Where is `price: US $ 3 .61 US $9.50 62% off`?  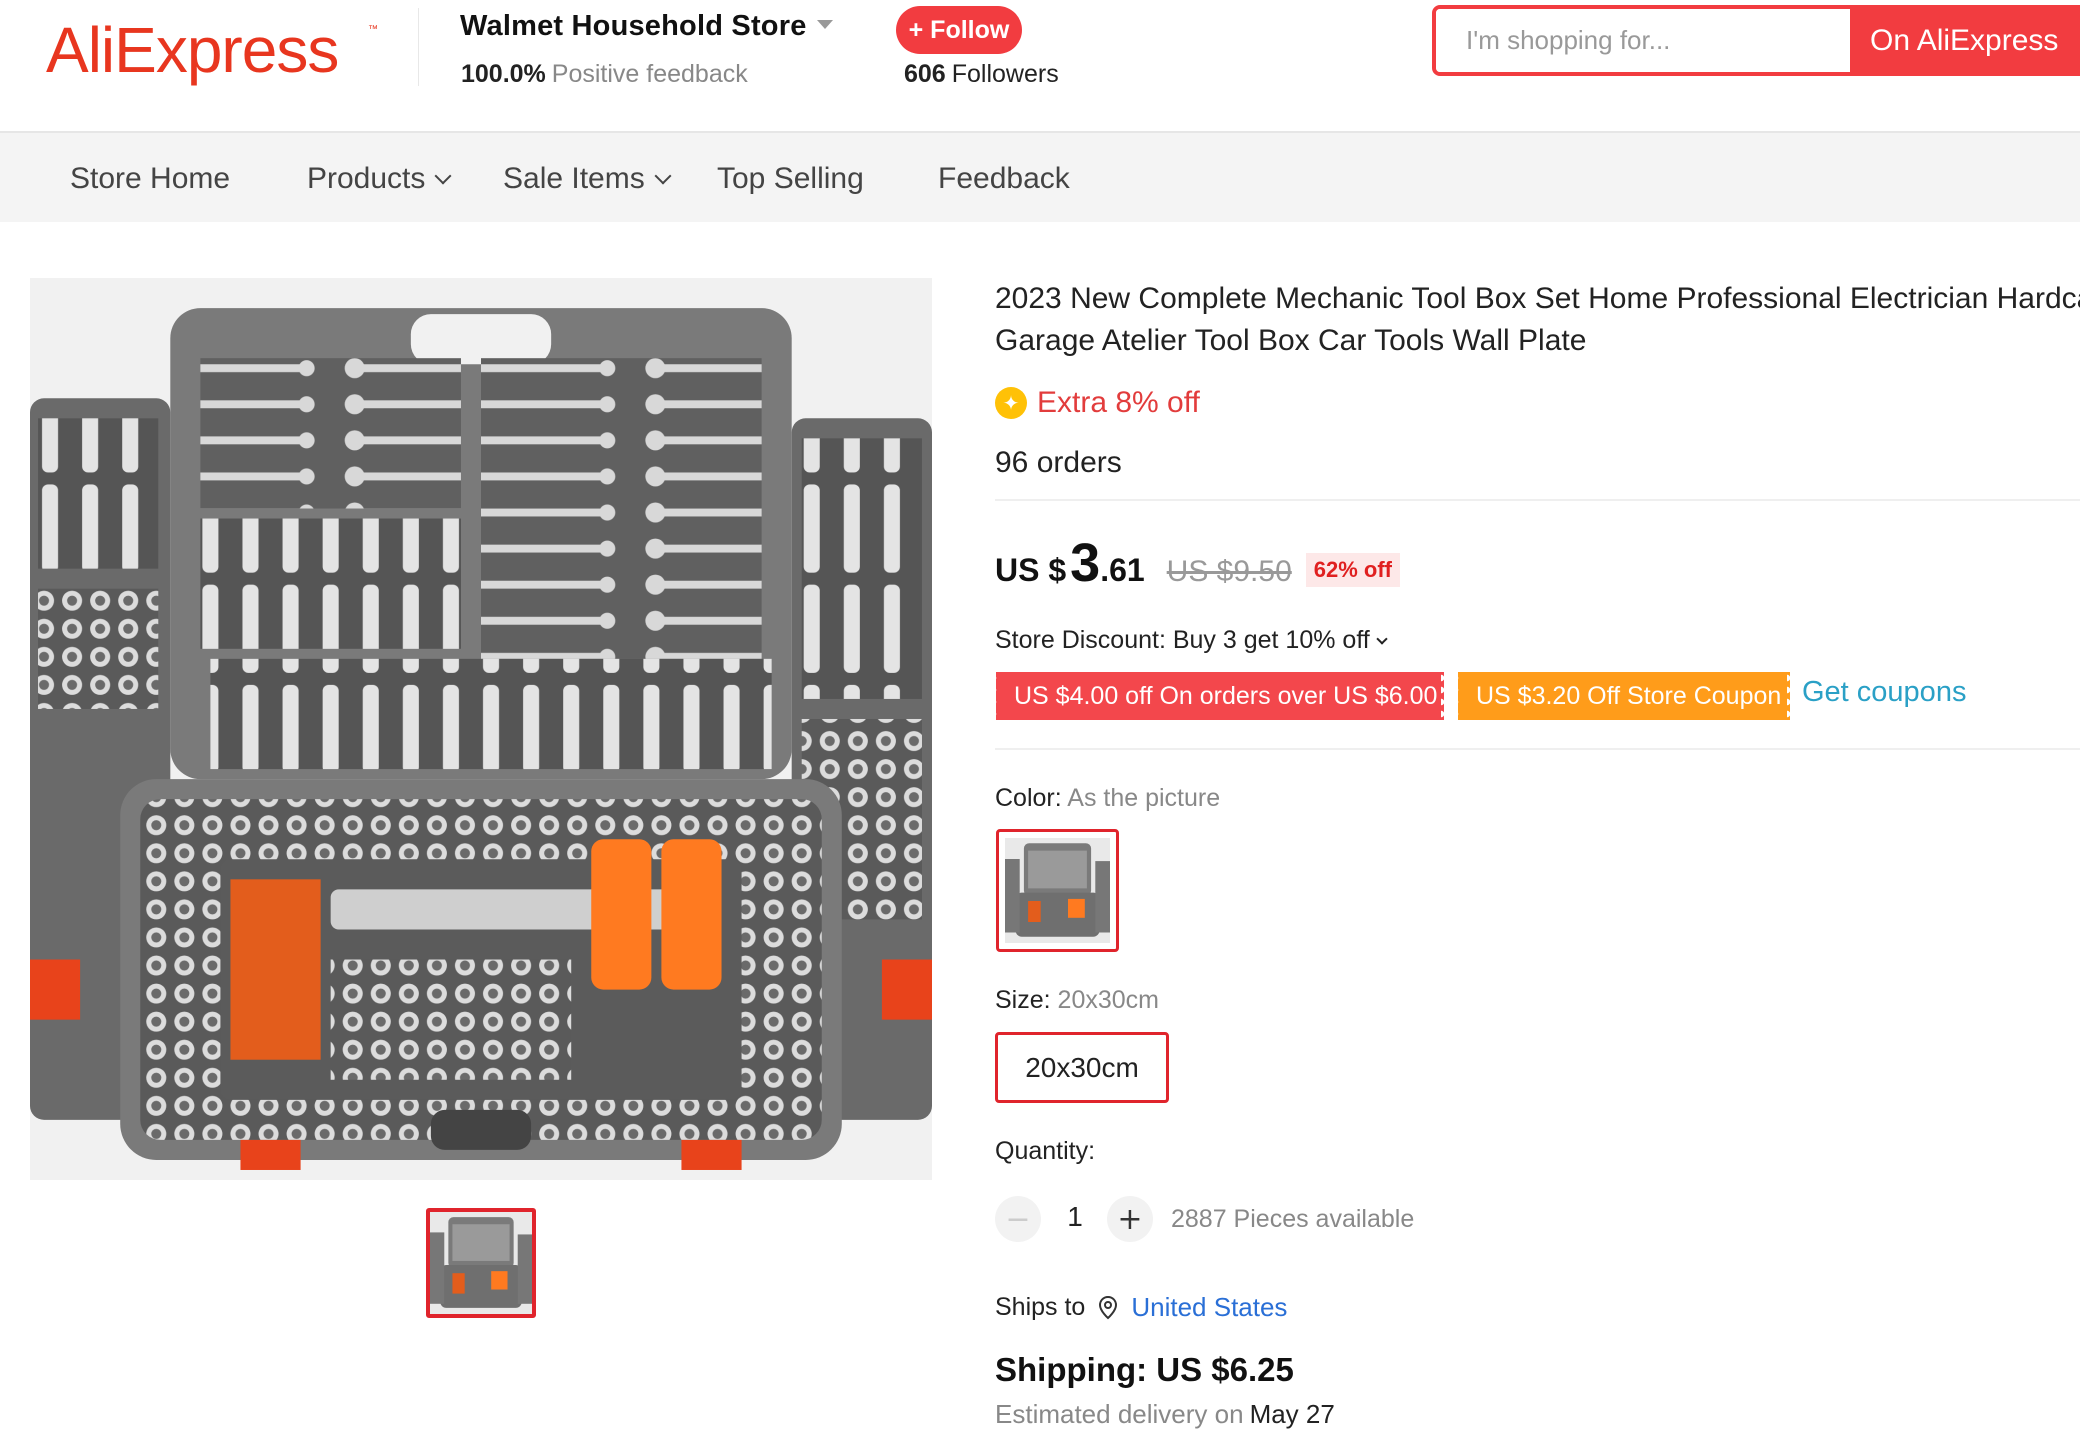 price: US $ 3 .61 US $9.50 62% off is located at coordinates (1198, 567).